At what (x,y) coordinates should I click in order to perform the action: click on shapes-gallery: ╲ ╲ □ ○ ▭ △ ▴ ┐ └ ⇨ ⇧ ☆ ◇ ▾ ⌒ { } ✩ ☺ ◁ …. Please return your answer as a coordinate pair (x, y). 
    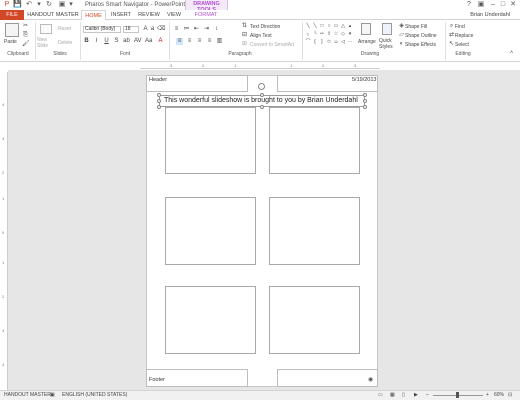
    Looking at the image, I should click on (331, 36).